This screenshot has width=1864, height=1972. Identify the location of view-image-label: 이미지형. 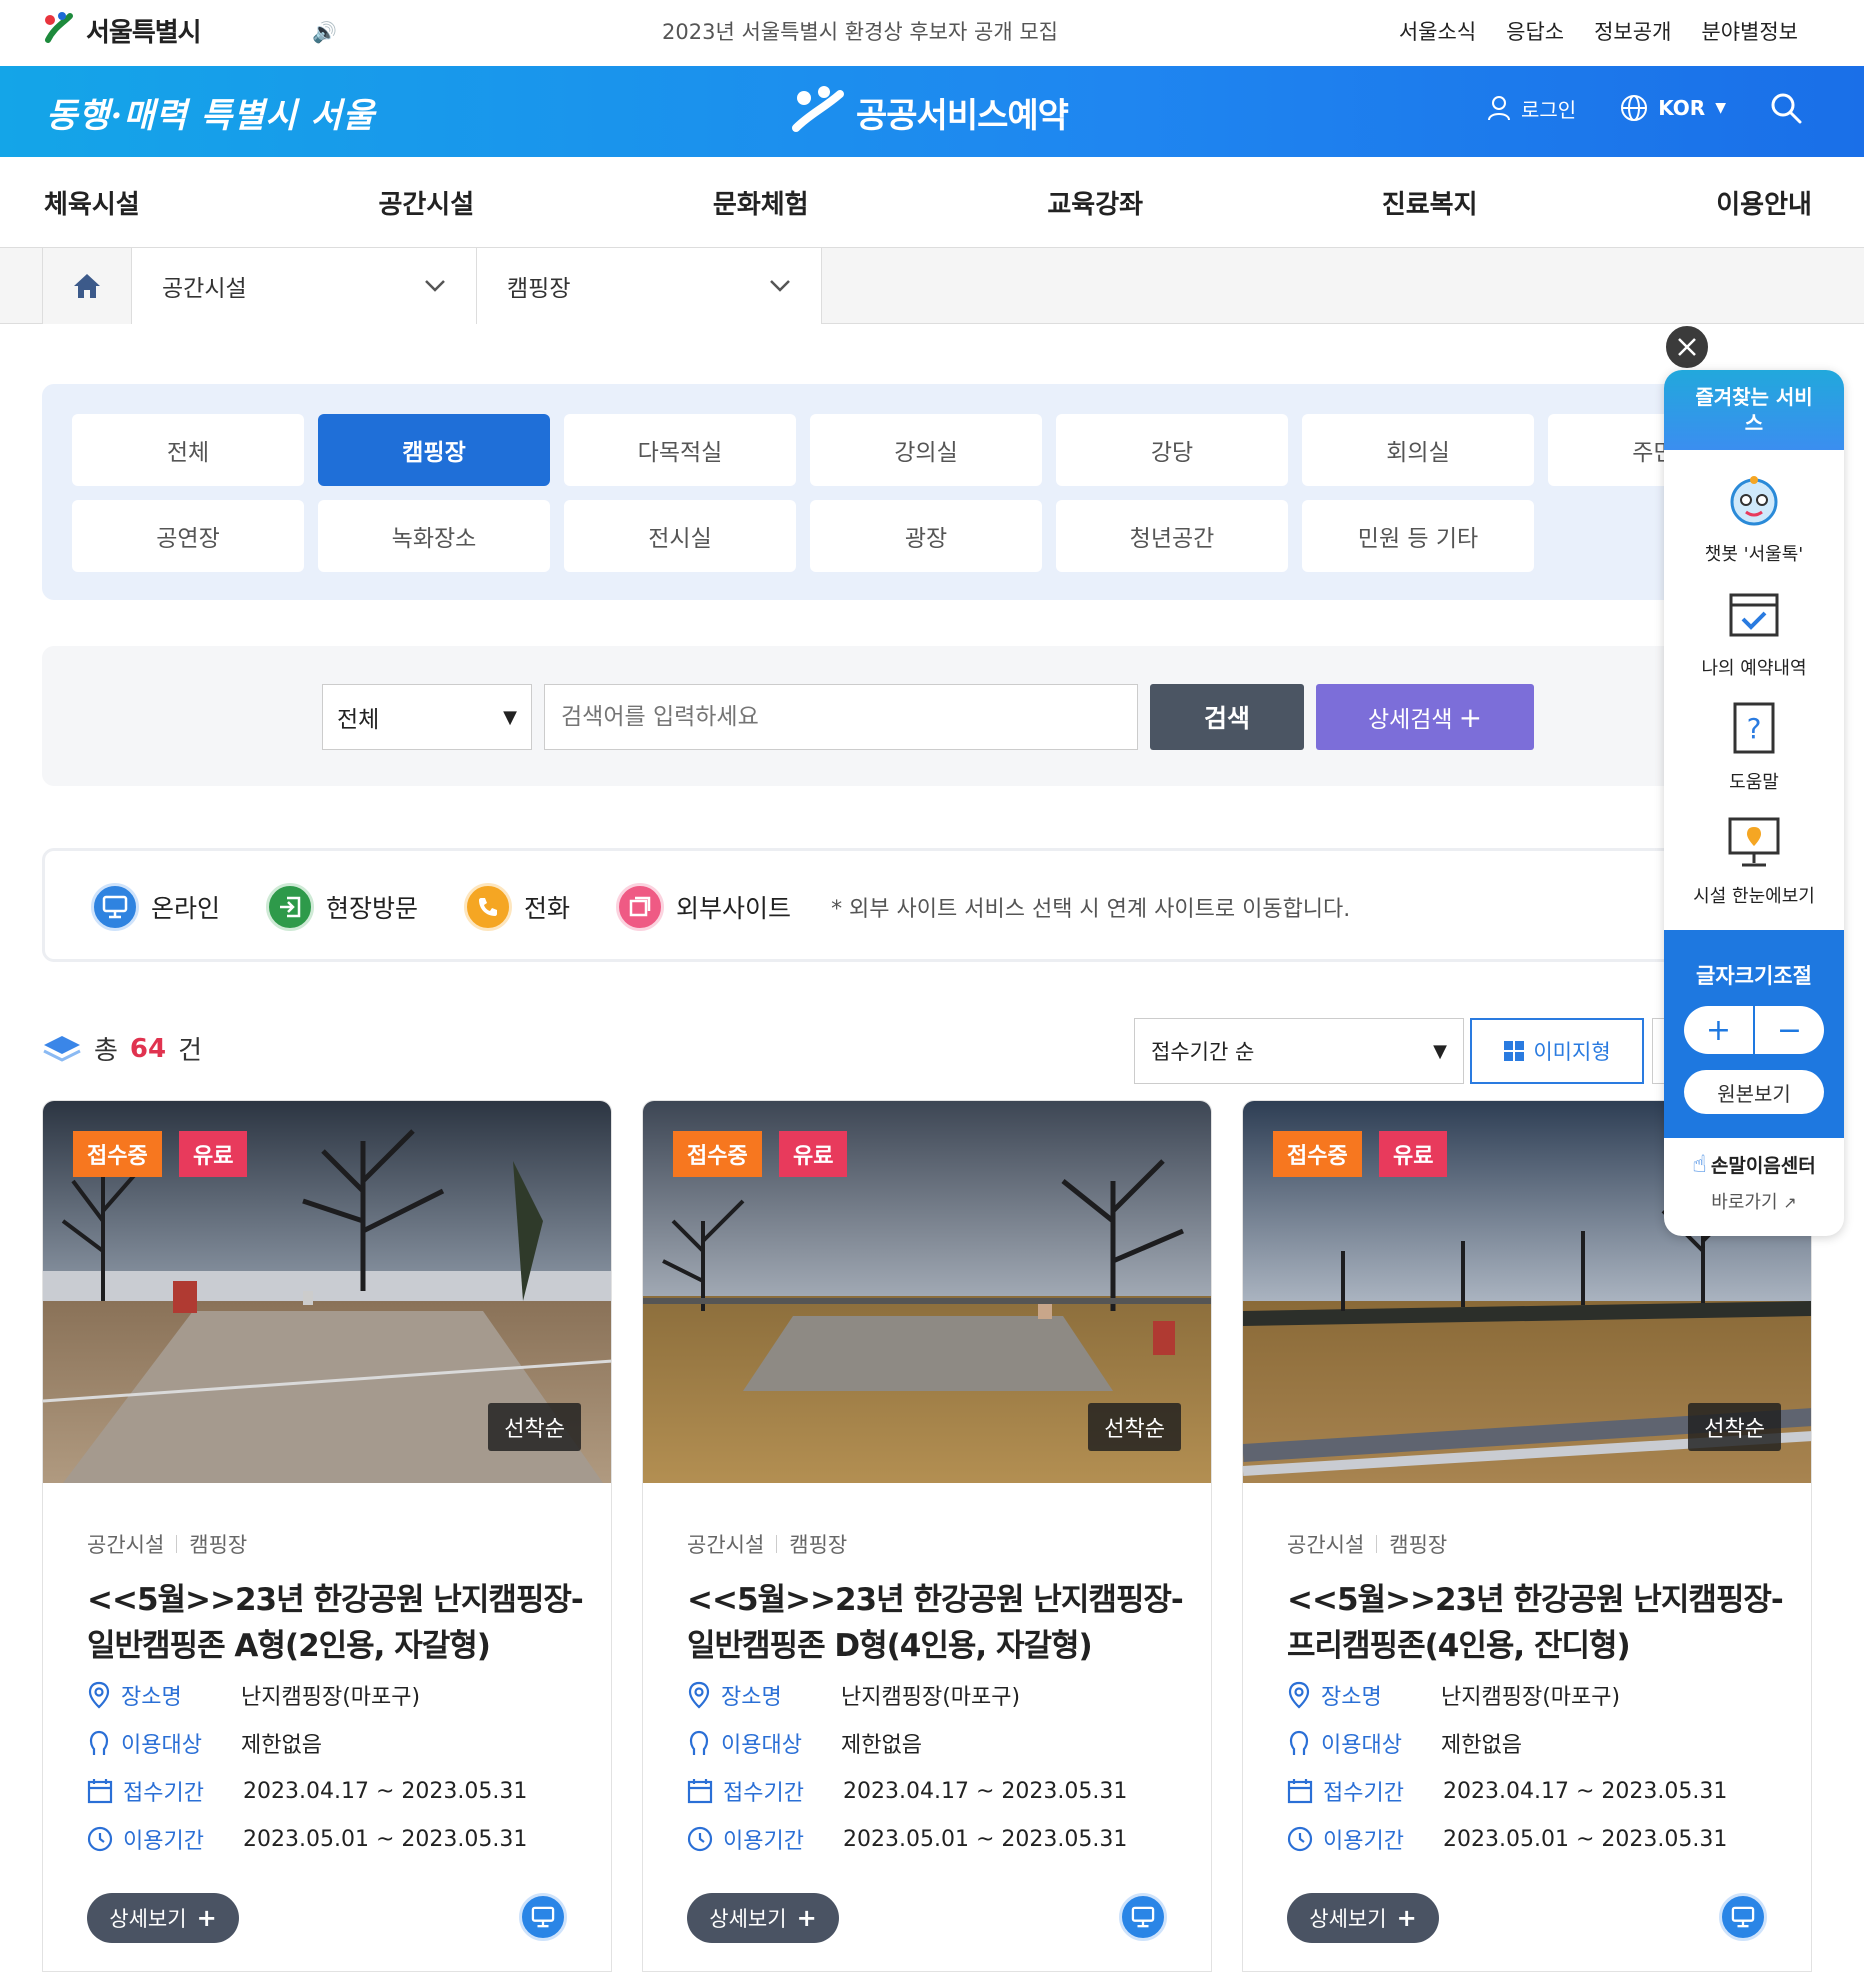
(1572, 1052).